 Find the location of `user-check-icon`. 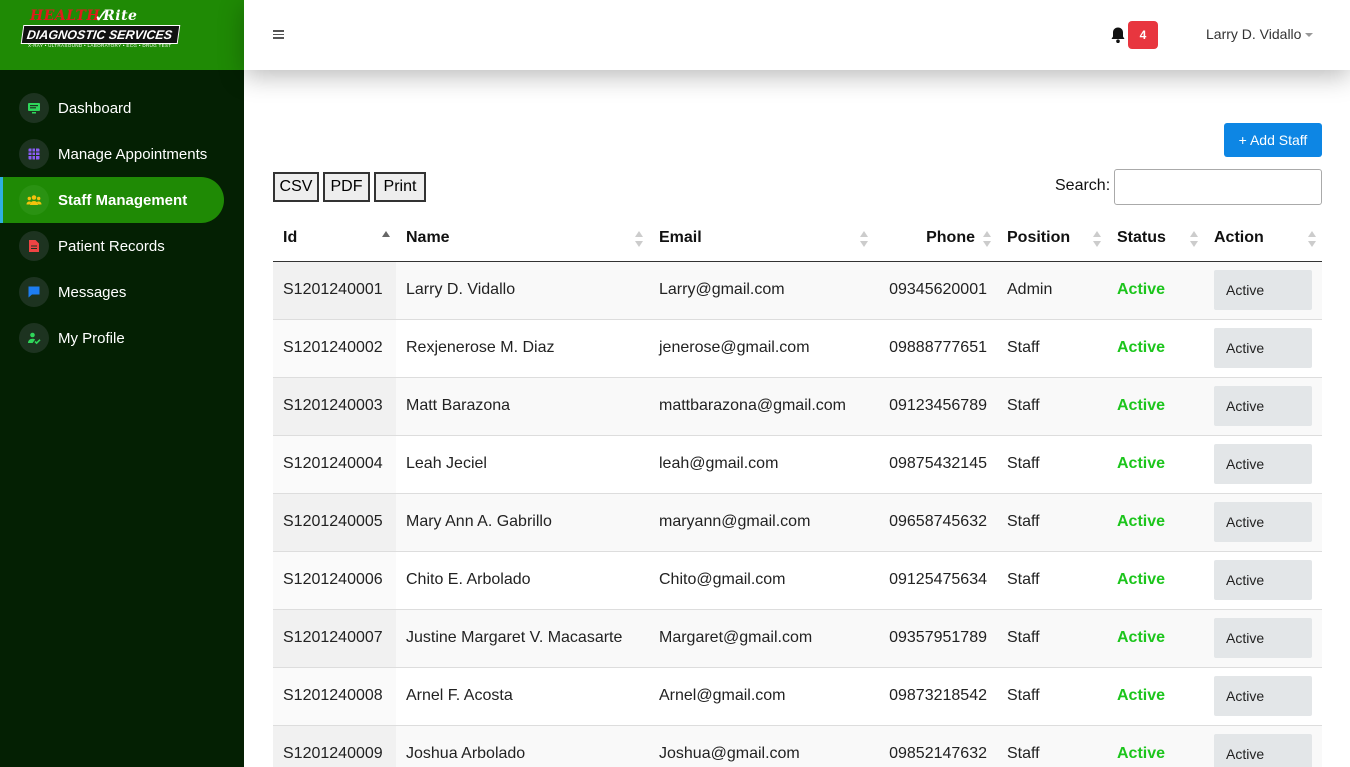

user-check-icon is located at coordinates (34, 338).